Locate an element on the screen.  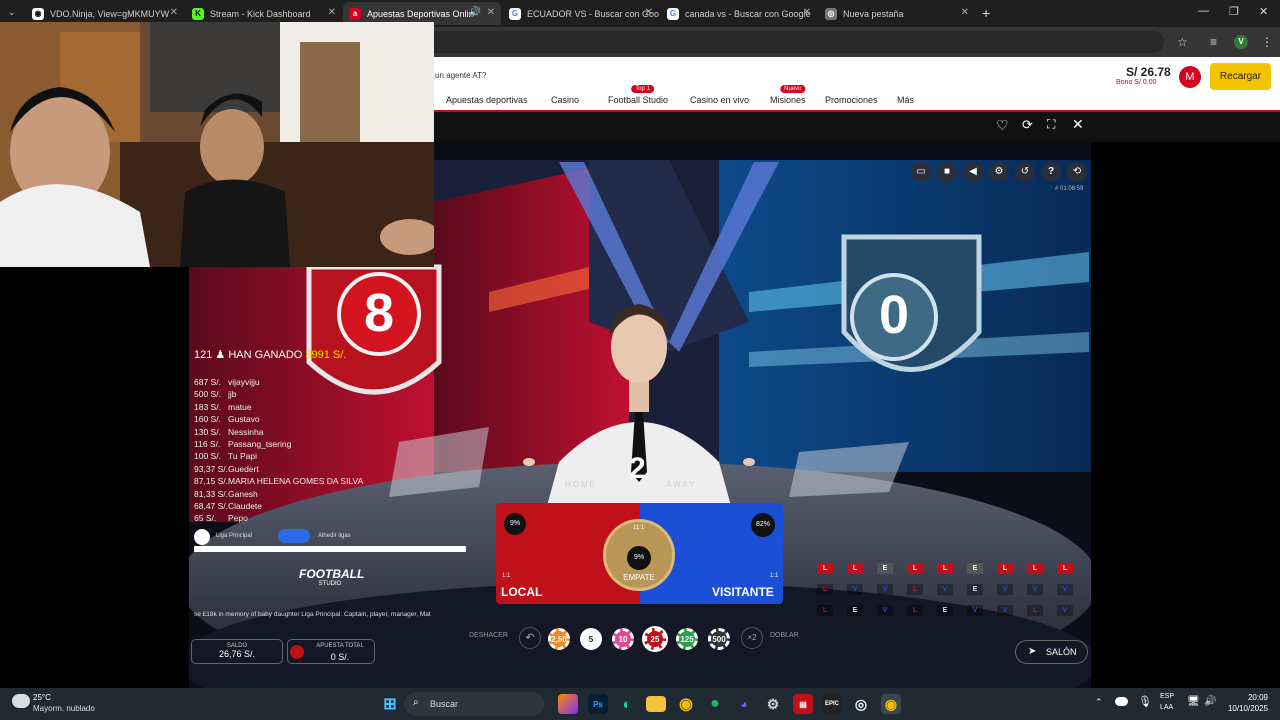
league-switch-label: Alhedir ligas is located at coordinates (334, 536).